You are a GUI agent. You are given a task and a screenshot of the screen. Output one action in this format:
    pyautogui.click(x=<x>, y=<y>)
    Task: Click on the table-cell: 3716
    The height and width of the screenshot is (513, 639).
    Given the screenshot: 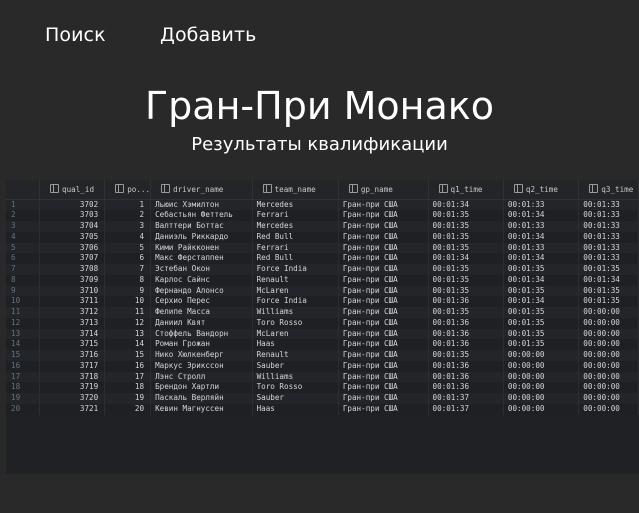 What is the action you would take?
    pyautogui.click(x=72, y=355)
    